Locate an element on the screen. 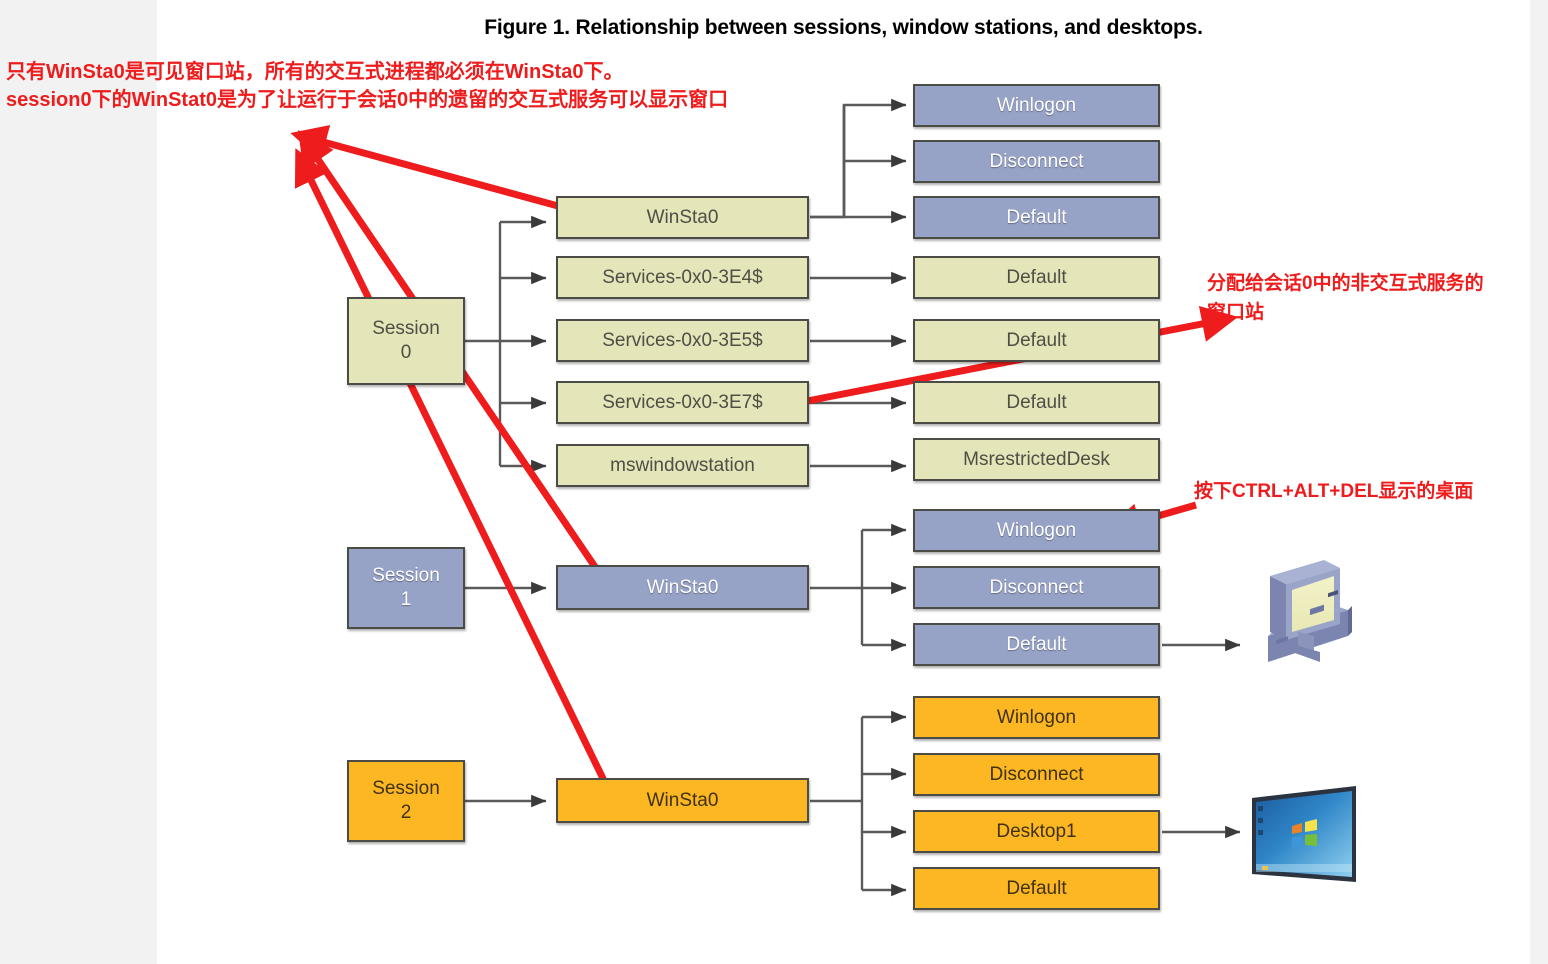 This screenshot has width=1548, height=964. session-0-winsta0-box: WinSta0 is located at coordinates (682, 217).